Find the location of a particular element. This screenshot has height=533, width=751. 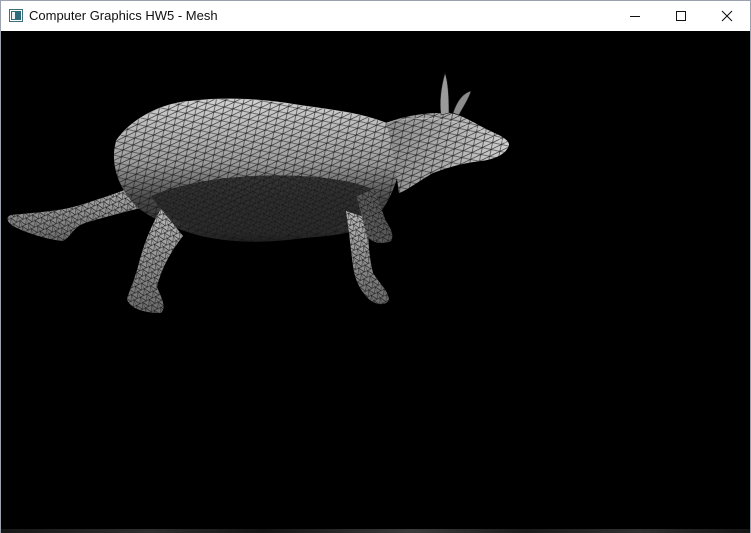

close-icon is located at coordinates (727, 16).